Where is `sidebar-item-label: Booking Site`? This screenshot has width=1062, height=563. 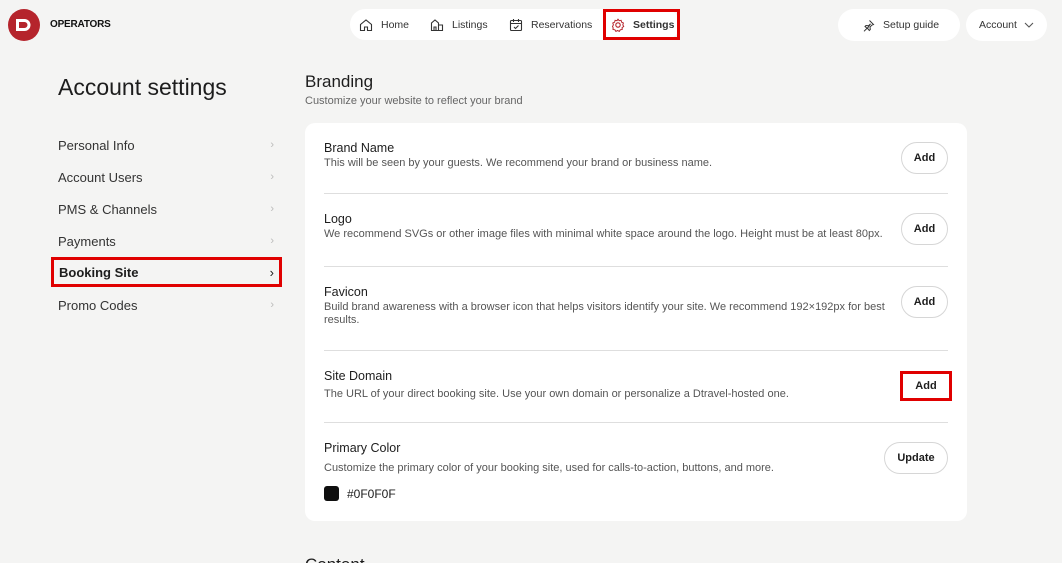 sidebar-item-label: Booking Site is located at coordinates (99, 272).